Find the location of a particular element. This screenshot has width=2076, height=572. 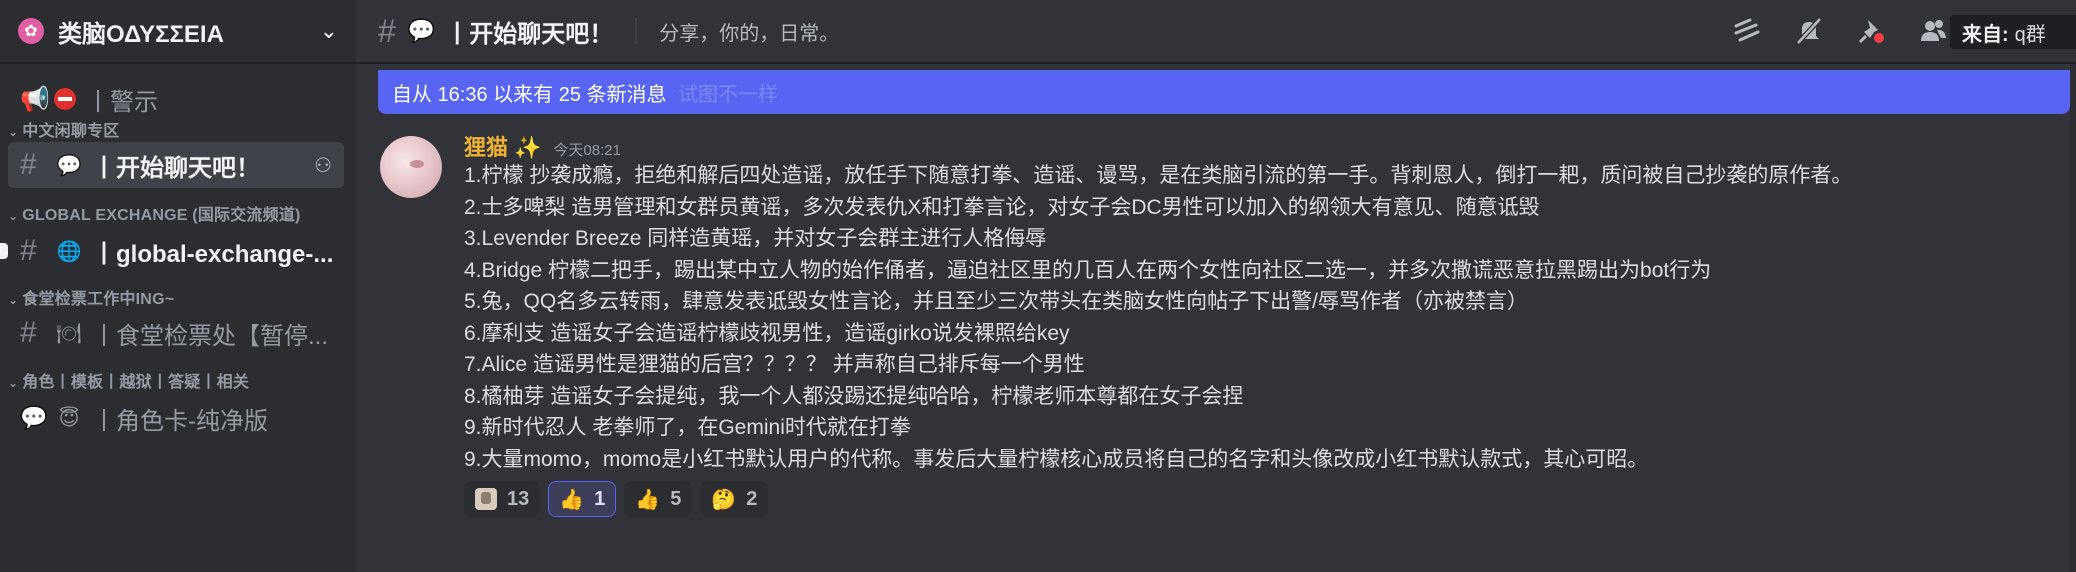

message-line: 3.Levender Breeze 同样造黄瑶，并对女子会群主进行人格侮辱 is located at coordinates (755, 238).